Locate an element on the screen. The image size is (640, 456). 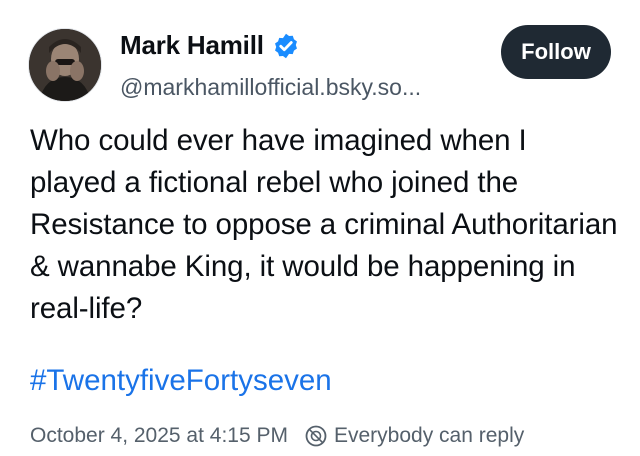
reply-setting-label: Everybody can reply is located at coordinates (429, 435).